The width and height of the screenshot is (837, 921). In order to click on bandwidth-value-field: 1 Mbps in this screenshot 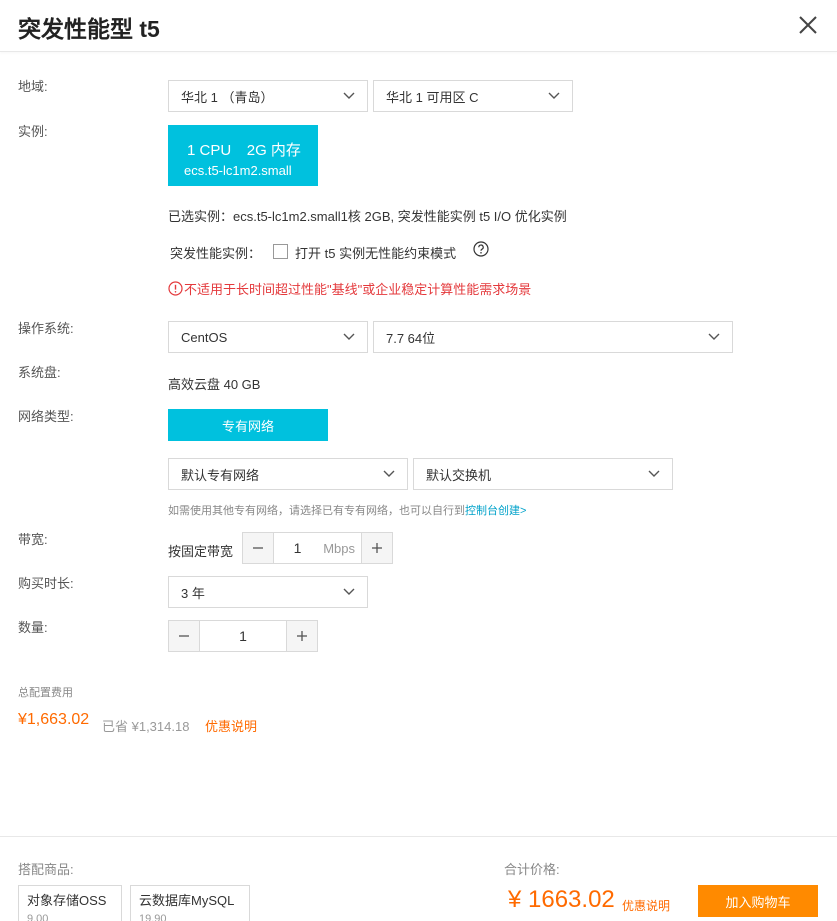, I will do `click(317, 548)`.